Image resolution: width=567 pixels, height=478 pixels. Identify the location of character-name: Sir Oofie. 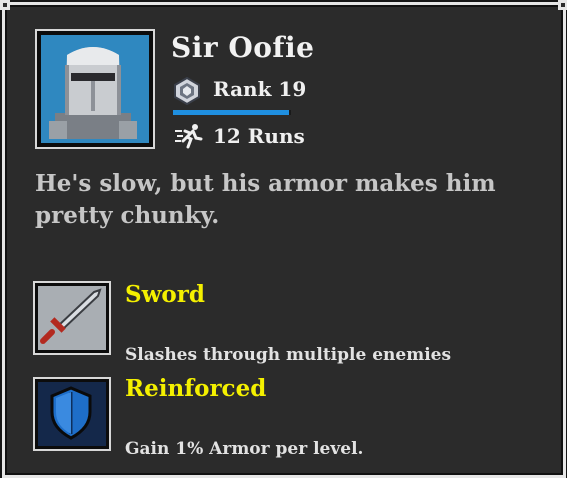
(243, 47).